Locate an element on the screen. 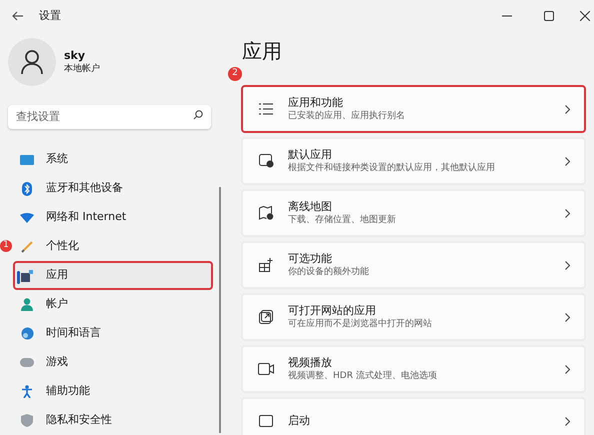 This screenshot has width=594, height=435. video-camera-icon is located at coordinates (266, 369).